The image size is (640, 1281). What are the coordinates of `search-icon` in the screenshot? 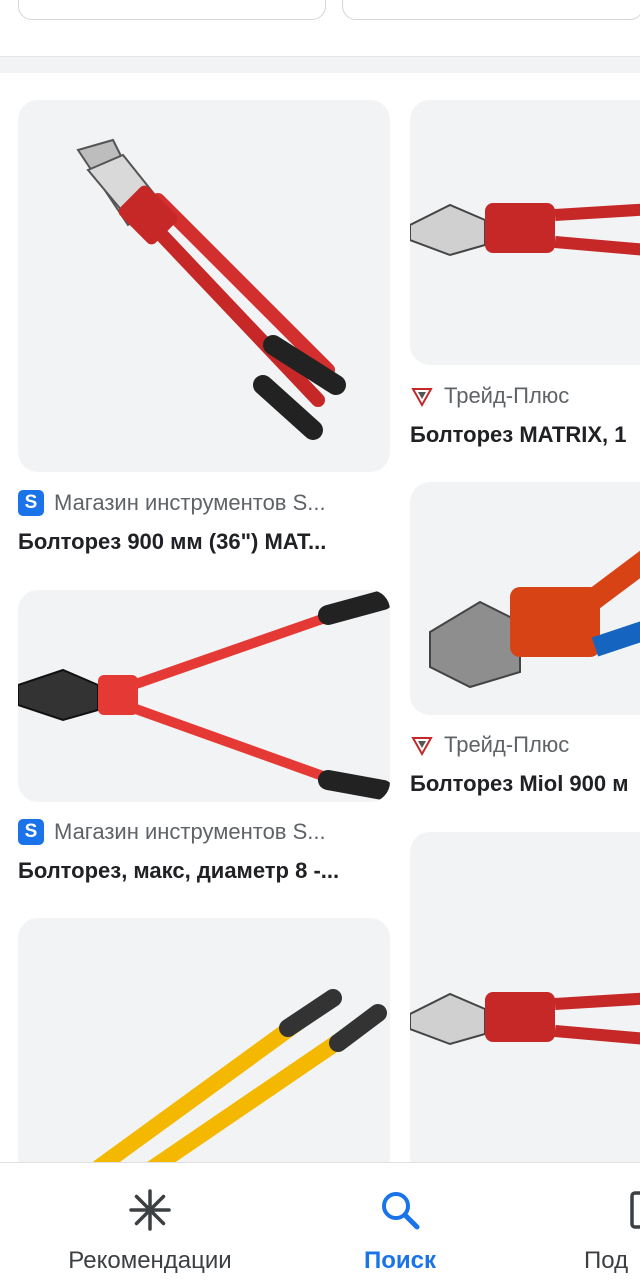 It's located at (401, 1211).